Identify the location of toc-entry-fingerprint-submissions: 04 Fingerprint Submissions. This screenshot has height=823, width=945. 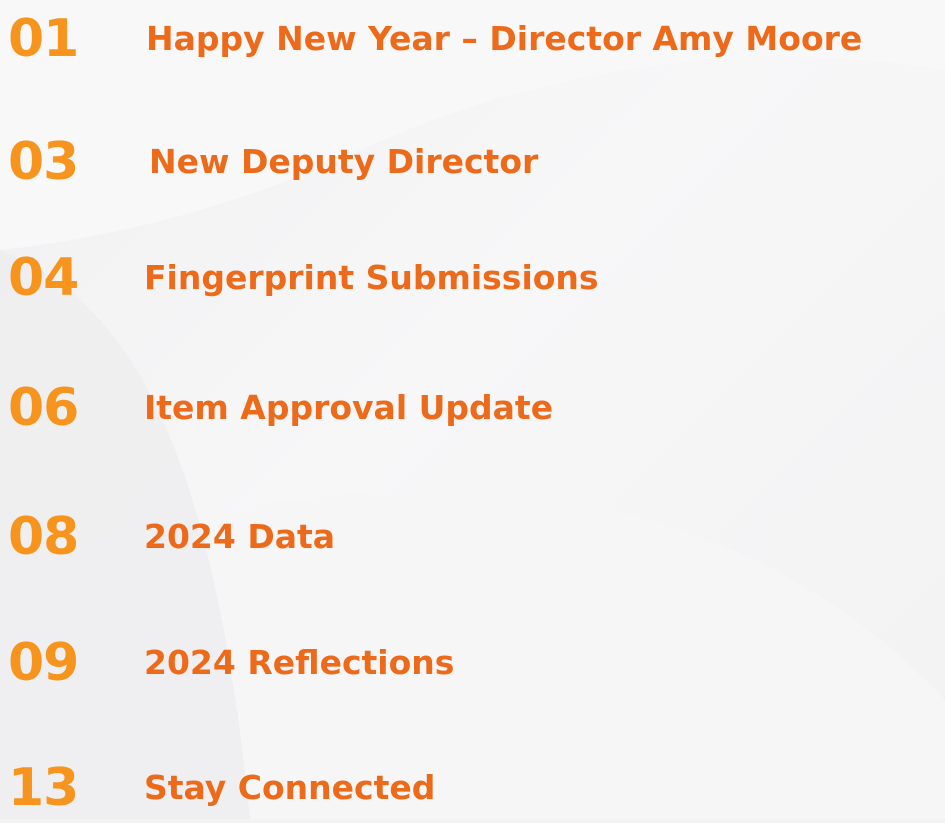
(472, 278).